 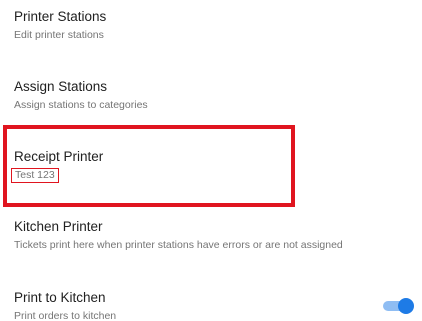 What do you see at coordinates (59, 156) in the screenshot?
I see `receipt-printer-title: Receipt Printer` at bounding box center [59, 156].